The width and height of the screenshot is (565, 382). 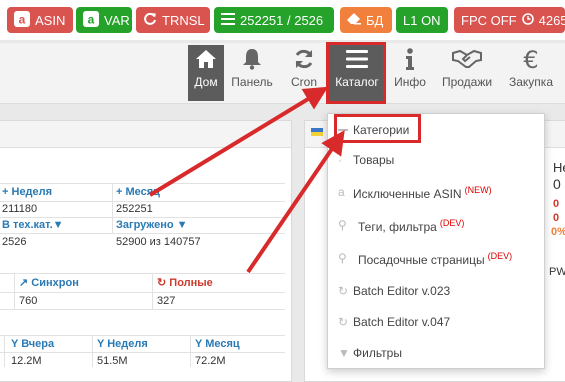 I want to click on l1-label: L1 ON, so click(x=422, y=20).